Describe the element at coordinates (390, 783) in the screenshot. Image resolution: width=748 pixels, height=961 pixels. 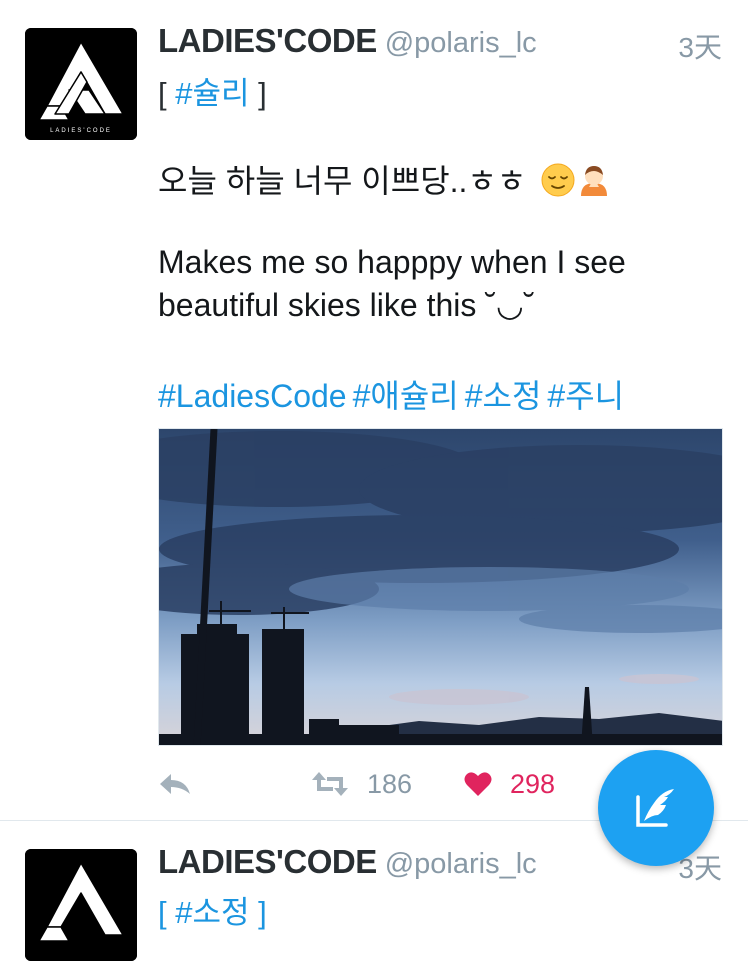
I see `retweet-count: 186` at that location.